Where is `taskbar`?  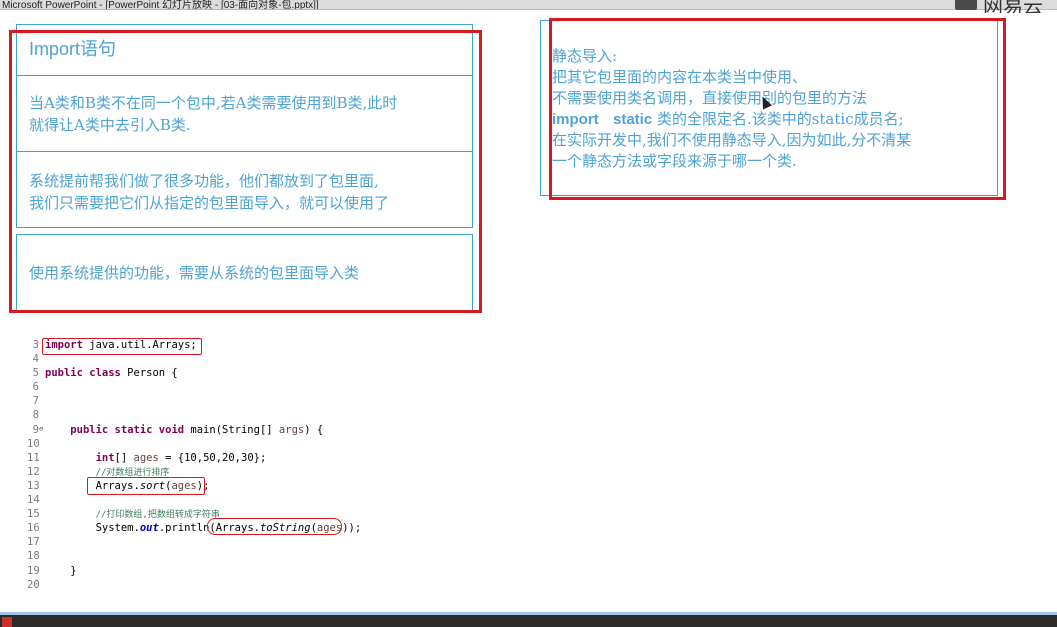 taskbar is located at coordinates (528, 619).